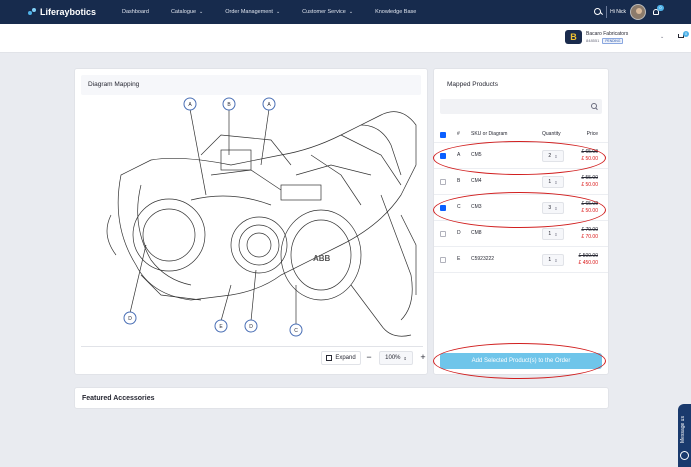 The height and width of the screenshot is (467, 691). What do you see at coordinates (345, 38) in the screenshot?
I see `account-bar: B Bacaro Fabricators 848551 PENDING ⌄ 0` at bounding box center [345, 38].